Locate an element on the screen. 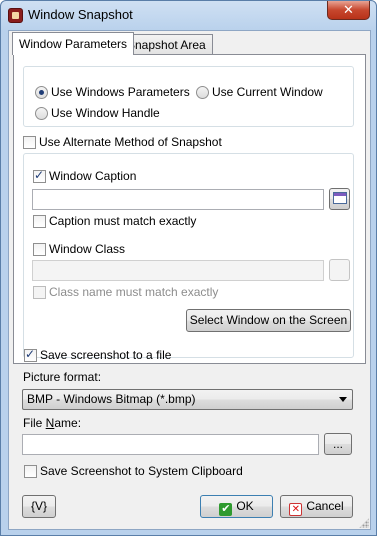  radio-use-windows-parameters is located at coordinates (41, 92).